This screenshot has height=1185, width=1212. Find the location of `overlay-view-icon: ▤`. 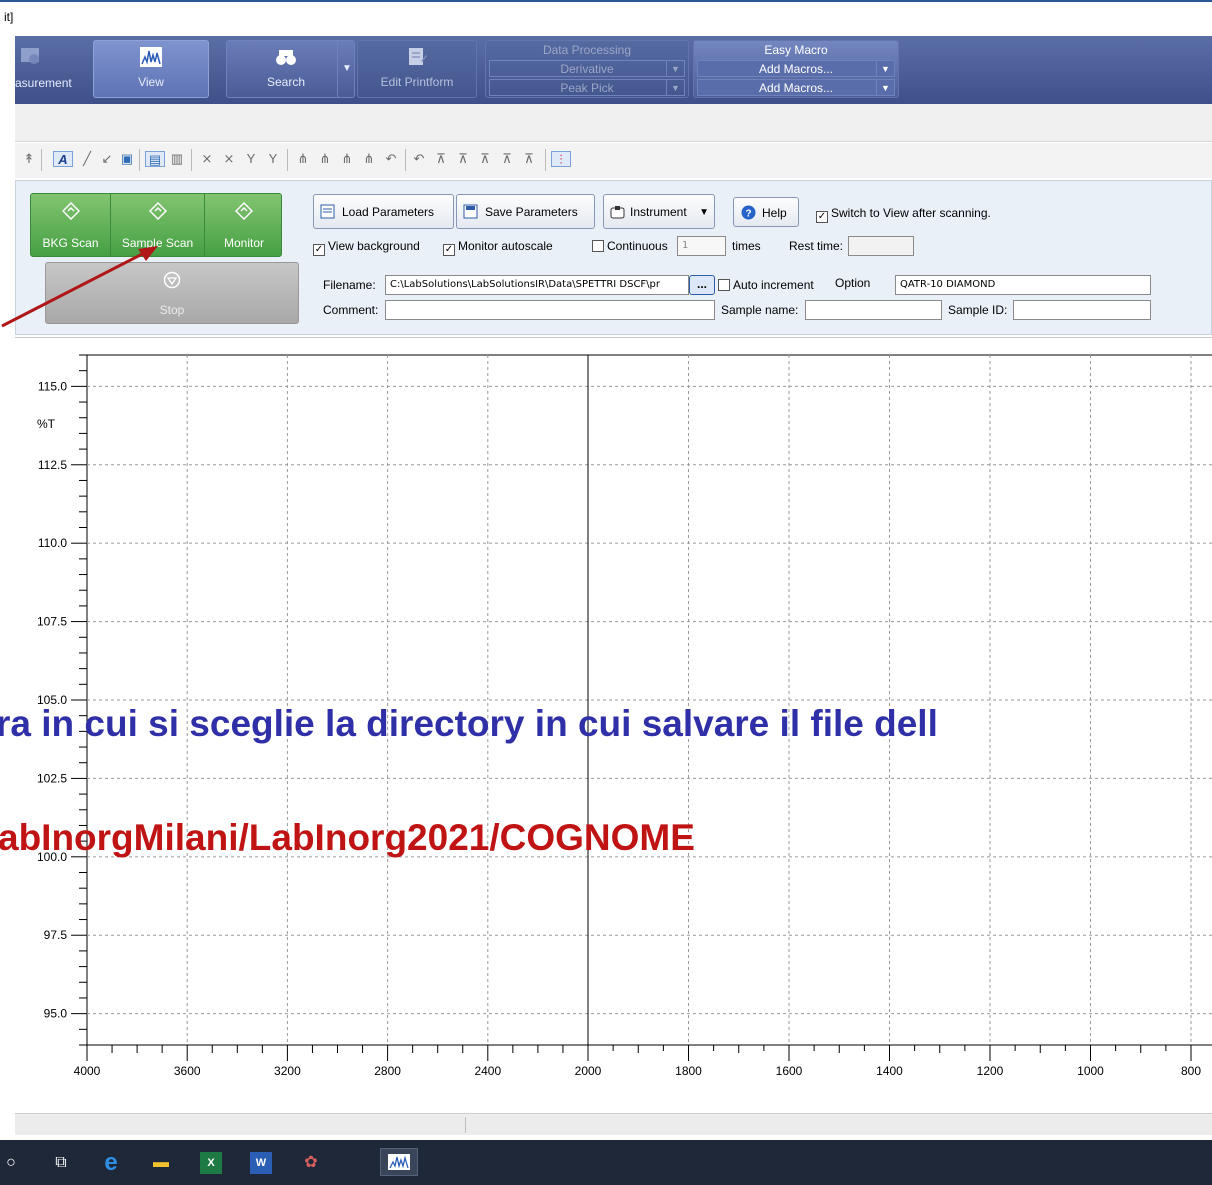

overlay-view-icon: ▤ is located at coordinates (155, 159).